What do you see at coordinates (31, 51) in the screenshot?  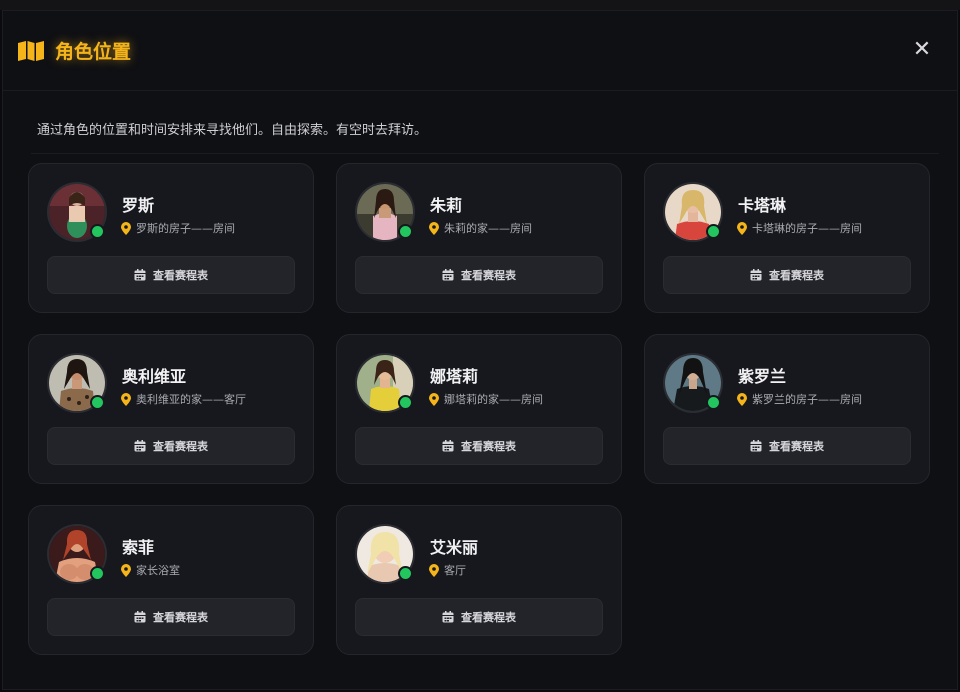 I see `map-icon` at bounding box center [31, 51].